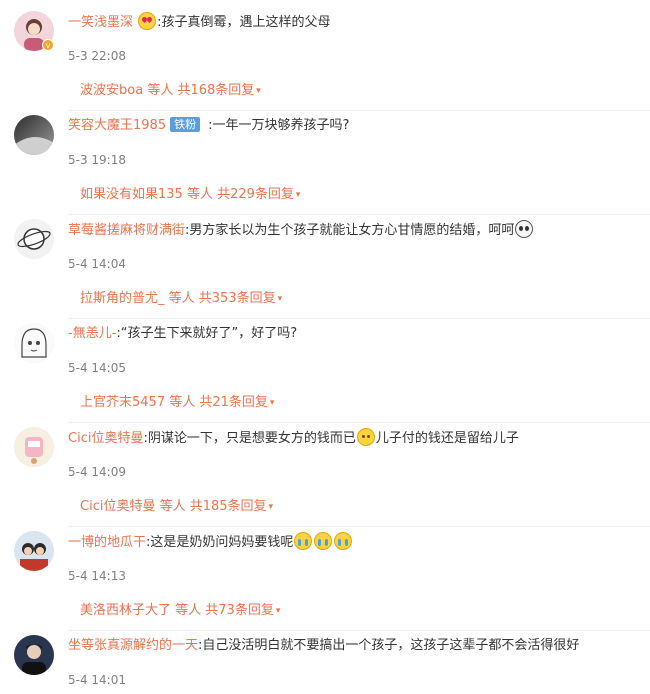 This screenshot has width=650, height=694. I want to click on reply-user: 如果没有如果135, so click(131, 194).